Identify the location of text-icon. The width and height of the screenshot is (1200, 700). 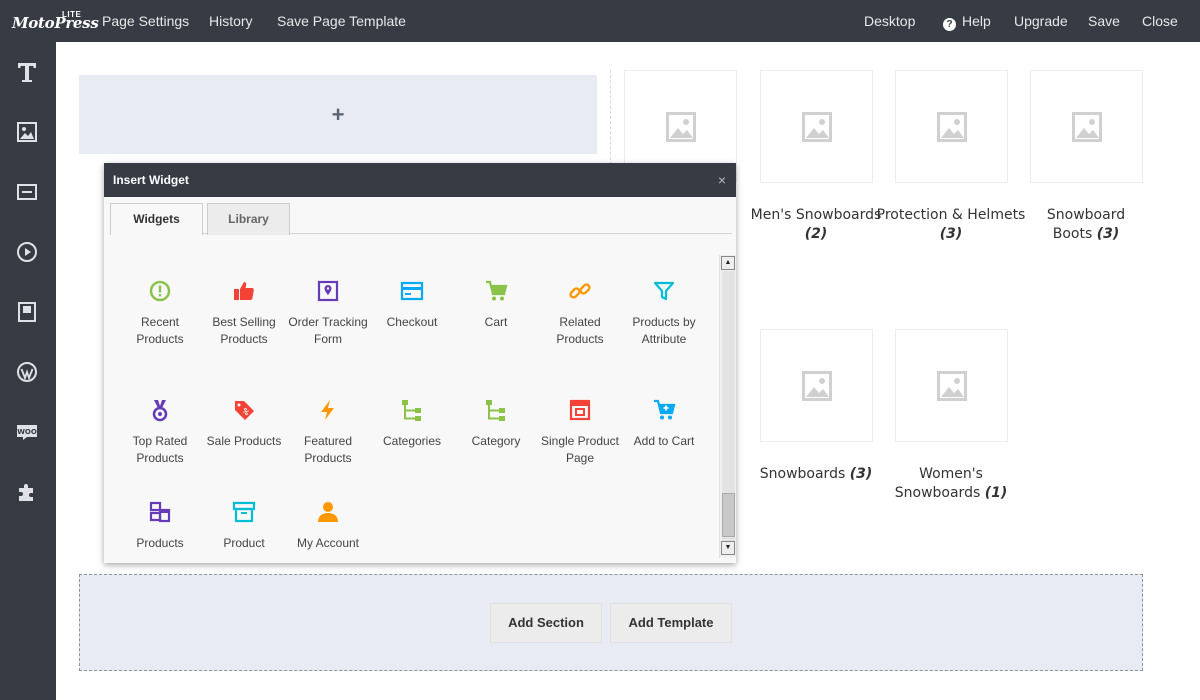
(27, 72).